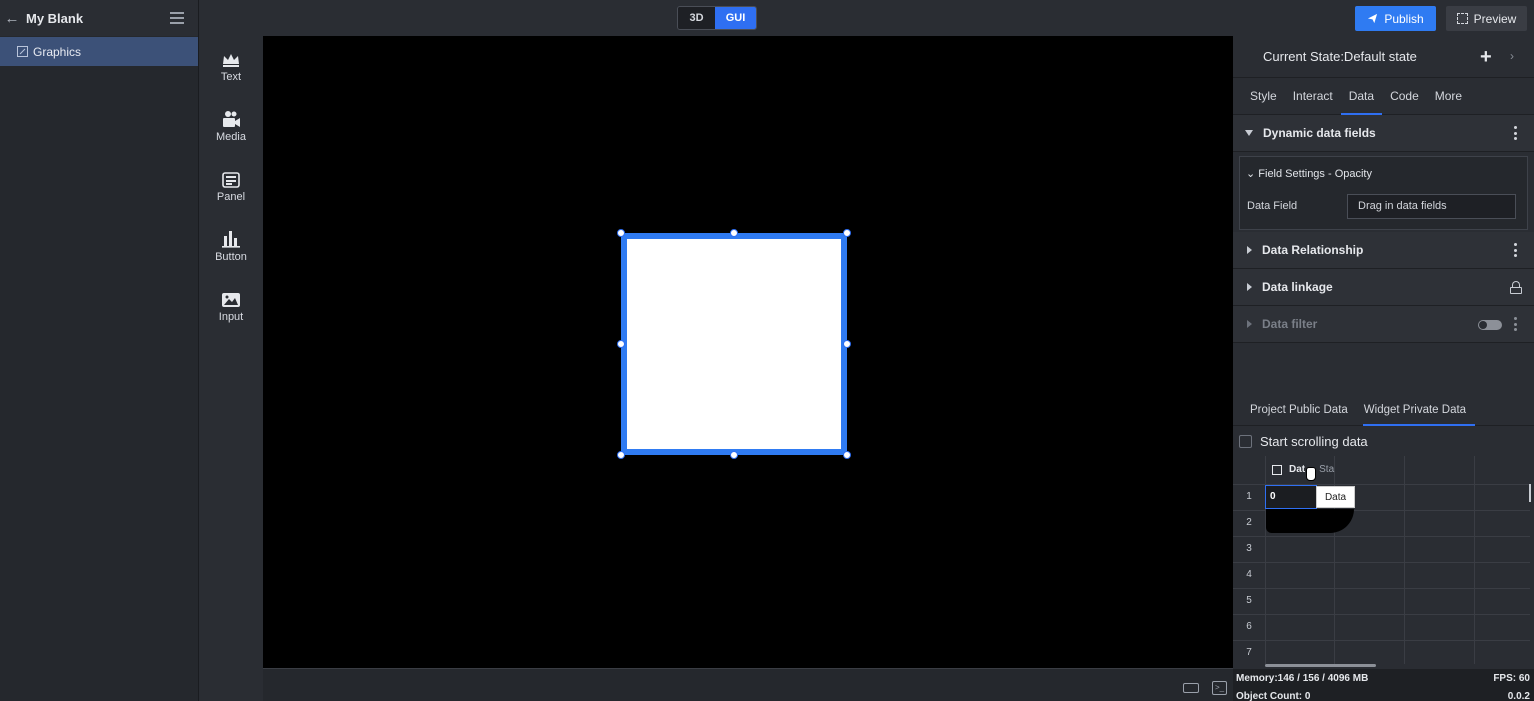  I want to click on bar-chart-icon, so click(231, 239).